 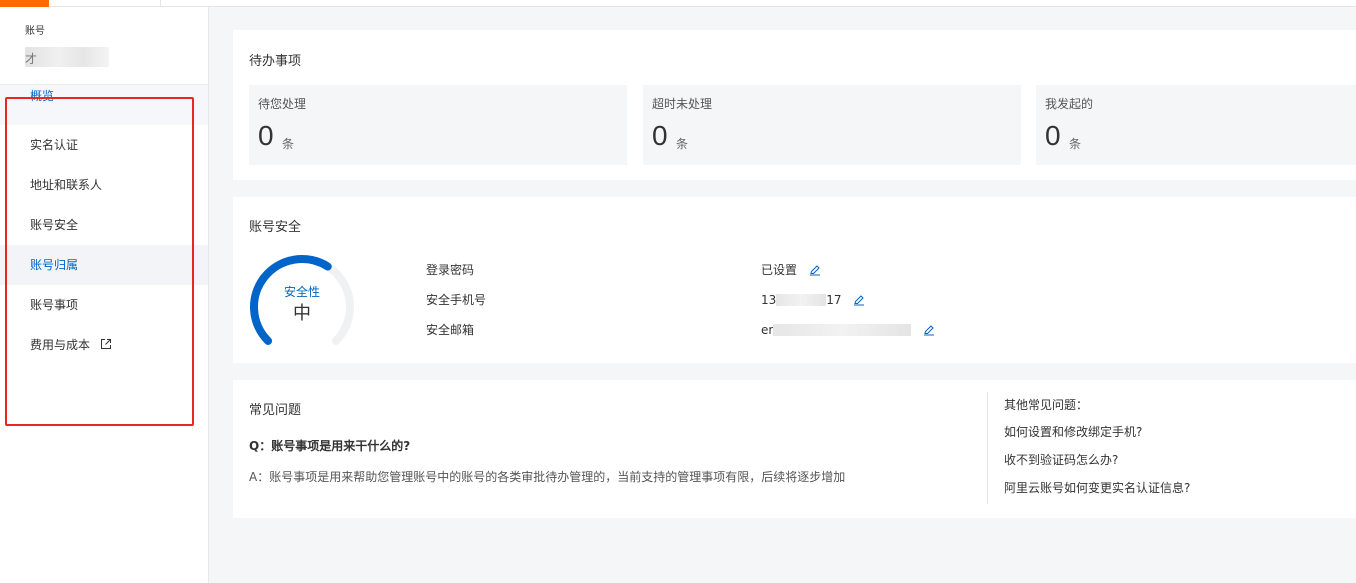 I want to click on phone-value-start: 13, so click(x=769, y=300).